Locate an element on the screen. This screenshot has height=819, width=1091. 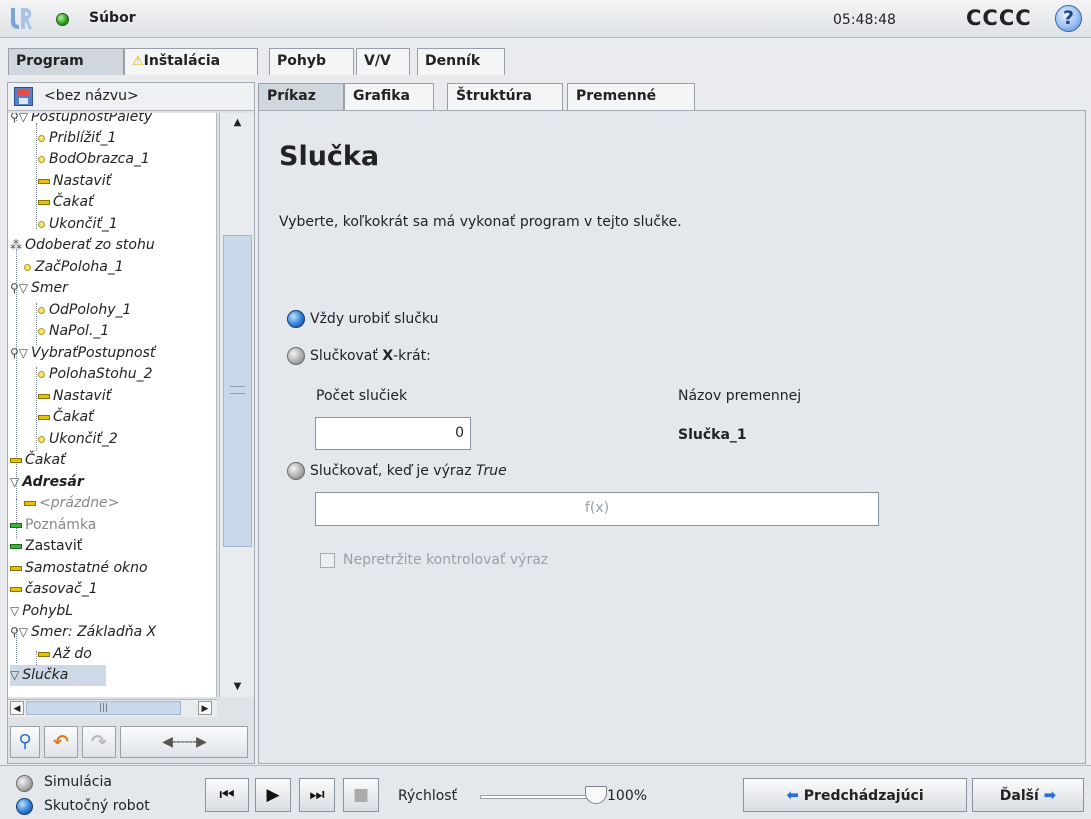
tab-program: Program is located at coordinates (66, 61).